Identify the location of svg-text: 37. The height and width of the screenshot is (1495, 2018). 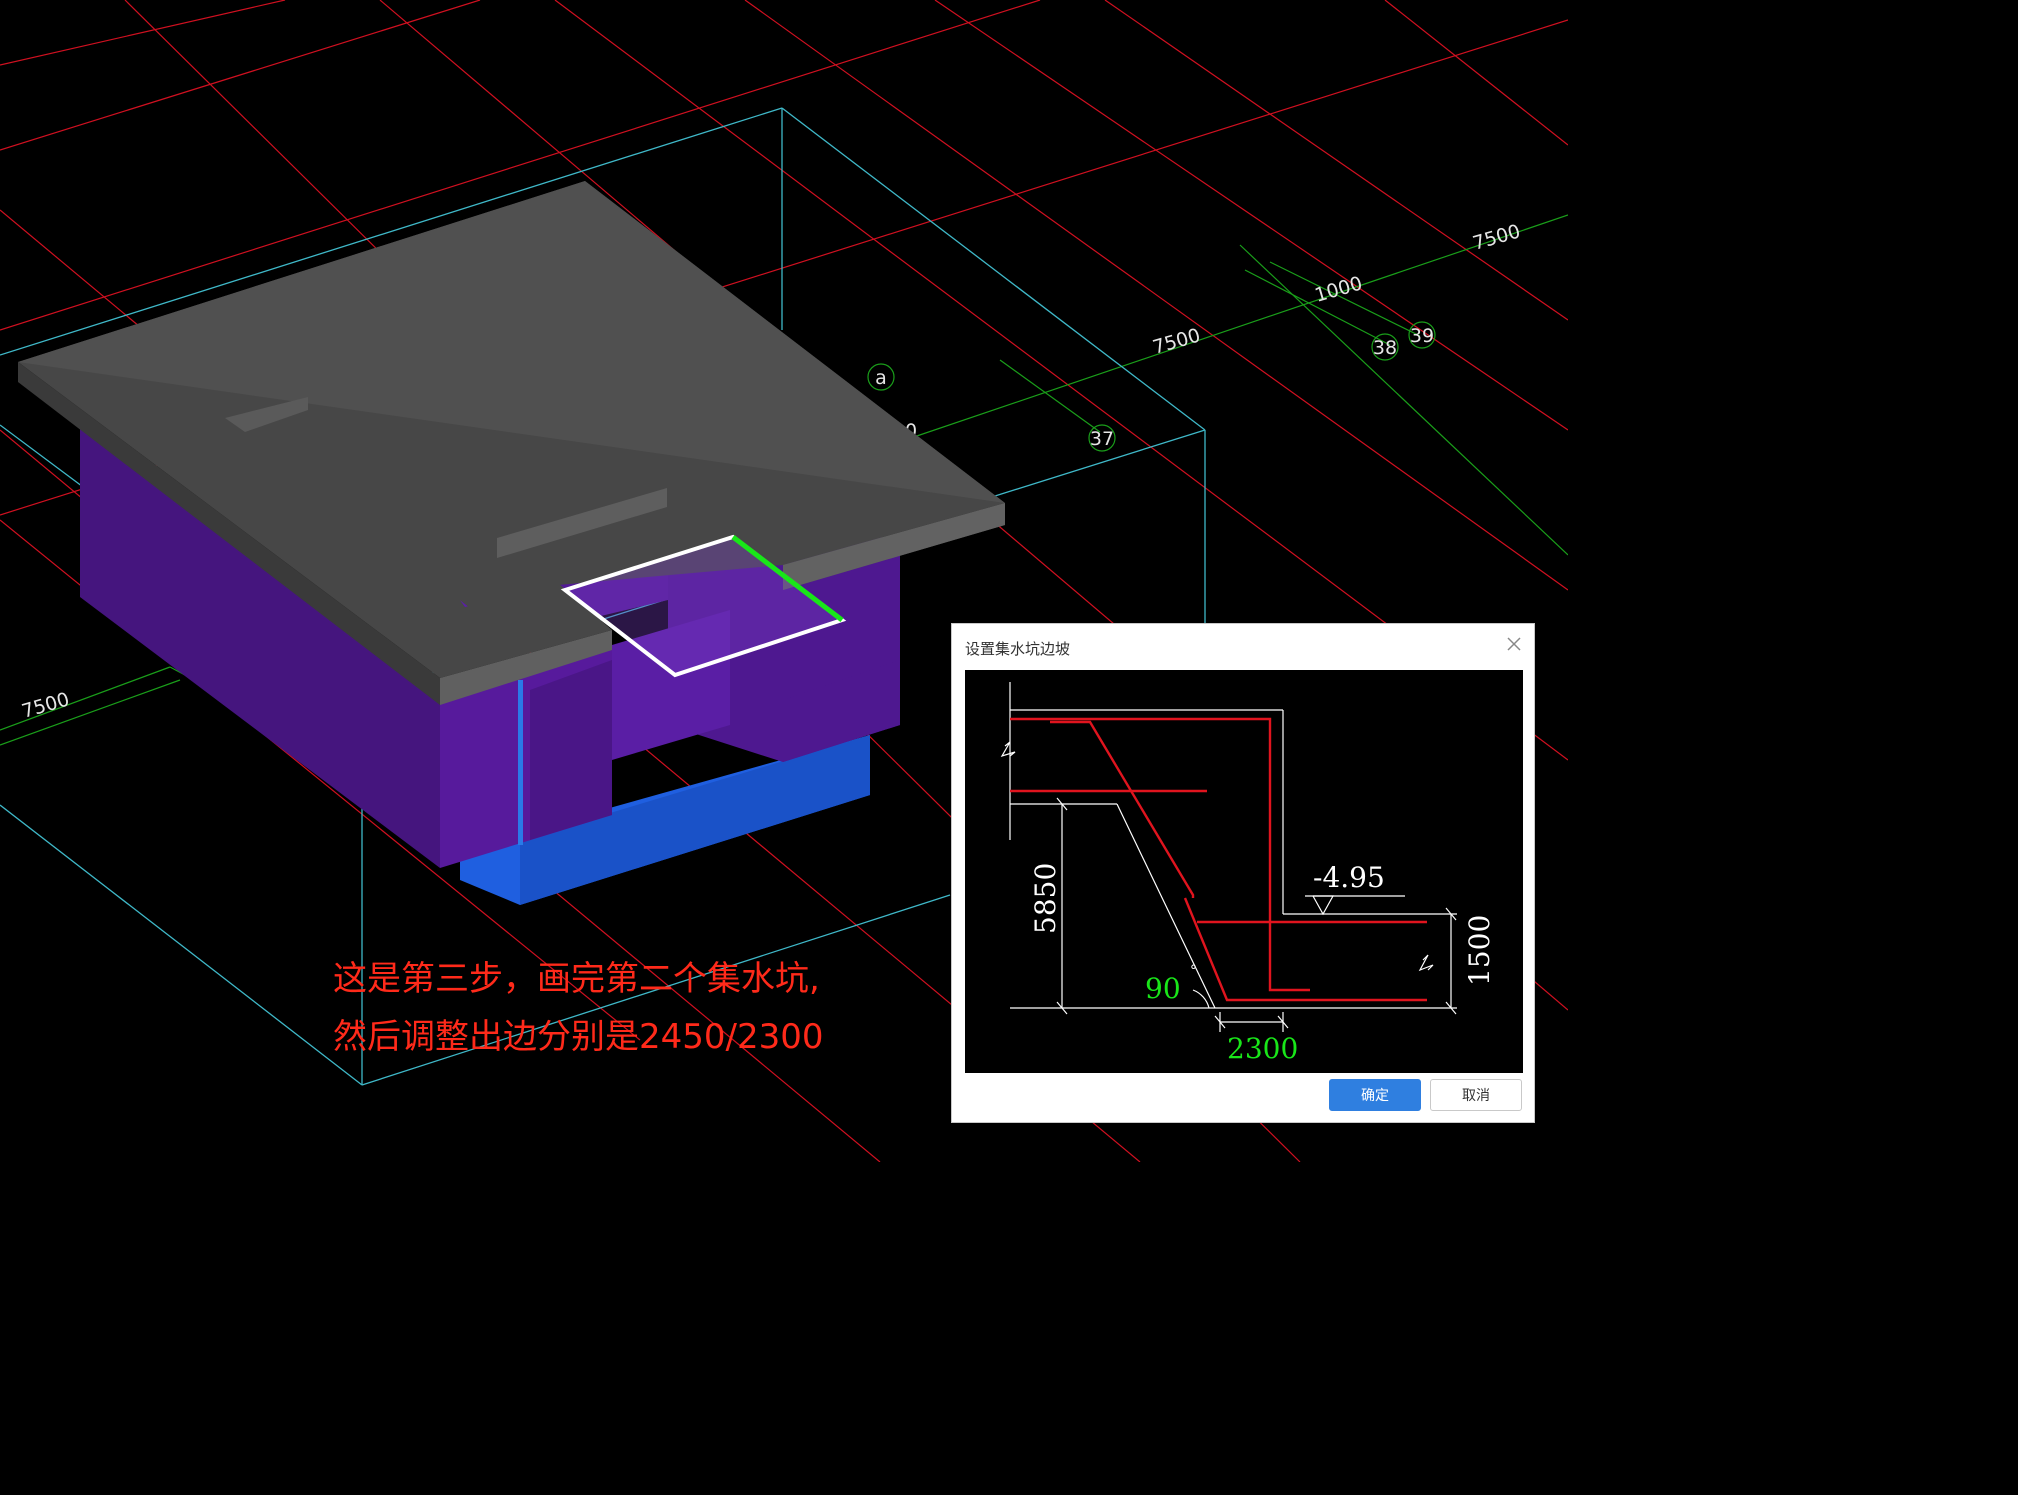
(1102, 439).